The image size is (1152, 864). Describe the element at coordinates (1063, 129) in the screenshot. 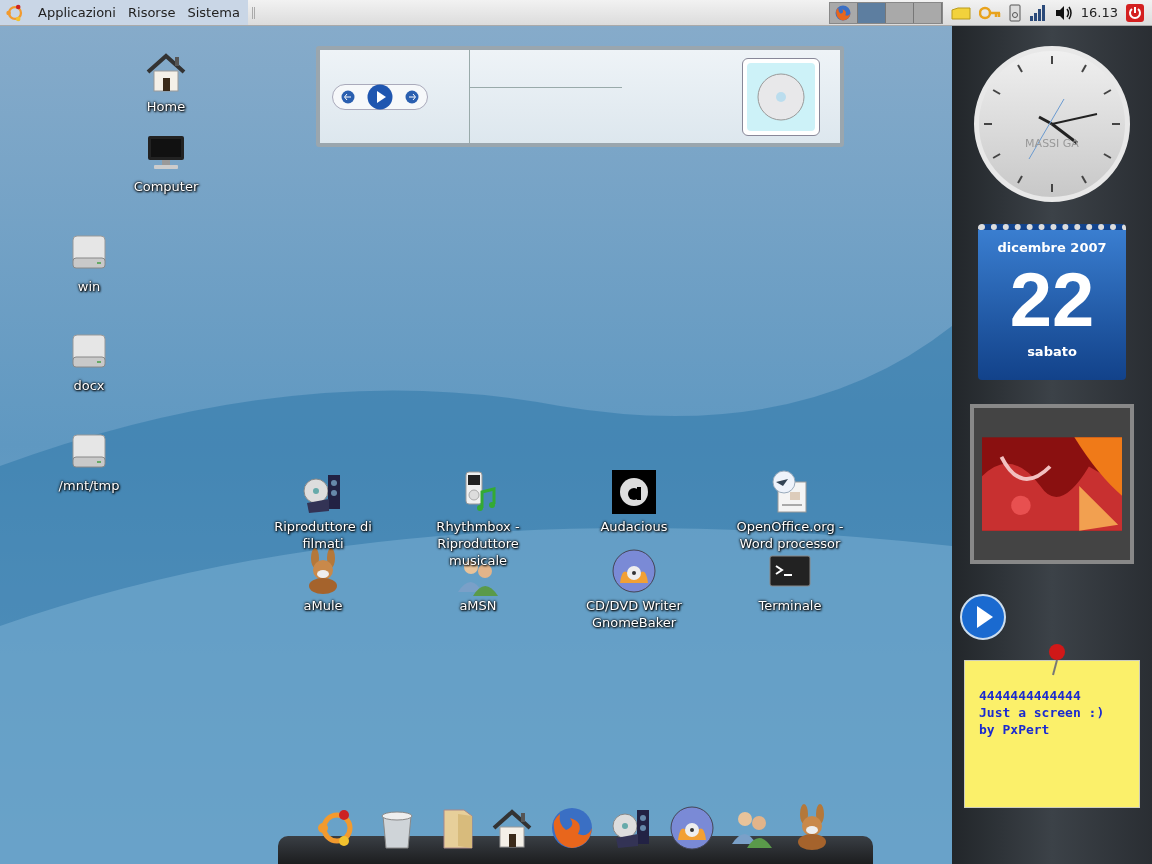

I see `clock-hands-drawing` at that location.